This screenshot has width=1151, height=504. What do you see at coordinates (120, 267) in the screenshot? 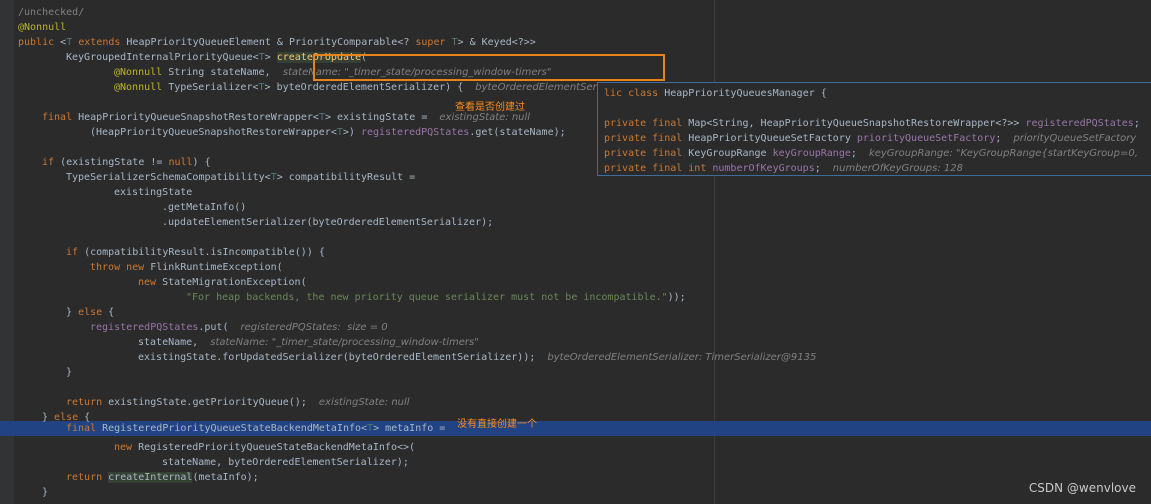
I see `code-token: throw new` at bounding box center [120, 267].